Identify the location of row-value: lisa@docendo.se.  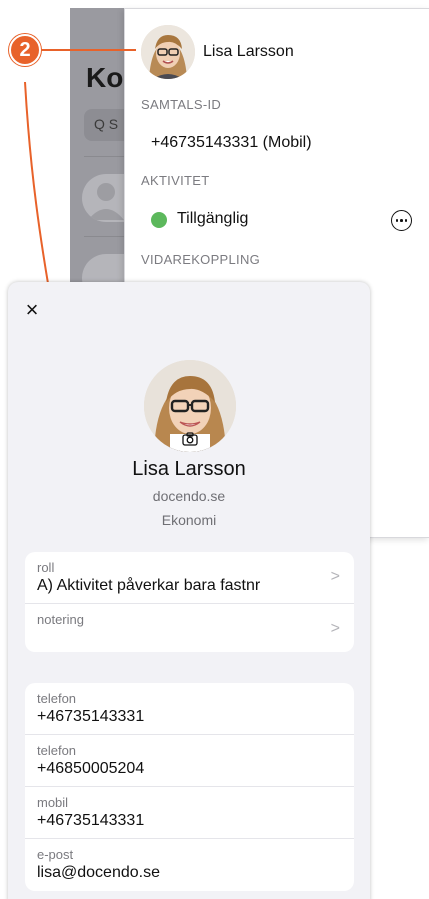
(98, 872).